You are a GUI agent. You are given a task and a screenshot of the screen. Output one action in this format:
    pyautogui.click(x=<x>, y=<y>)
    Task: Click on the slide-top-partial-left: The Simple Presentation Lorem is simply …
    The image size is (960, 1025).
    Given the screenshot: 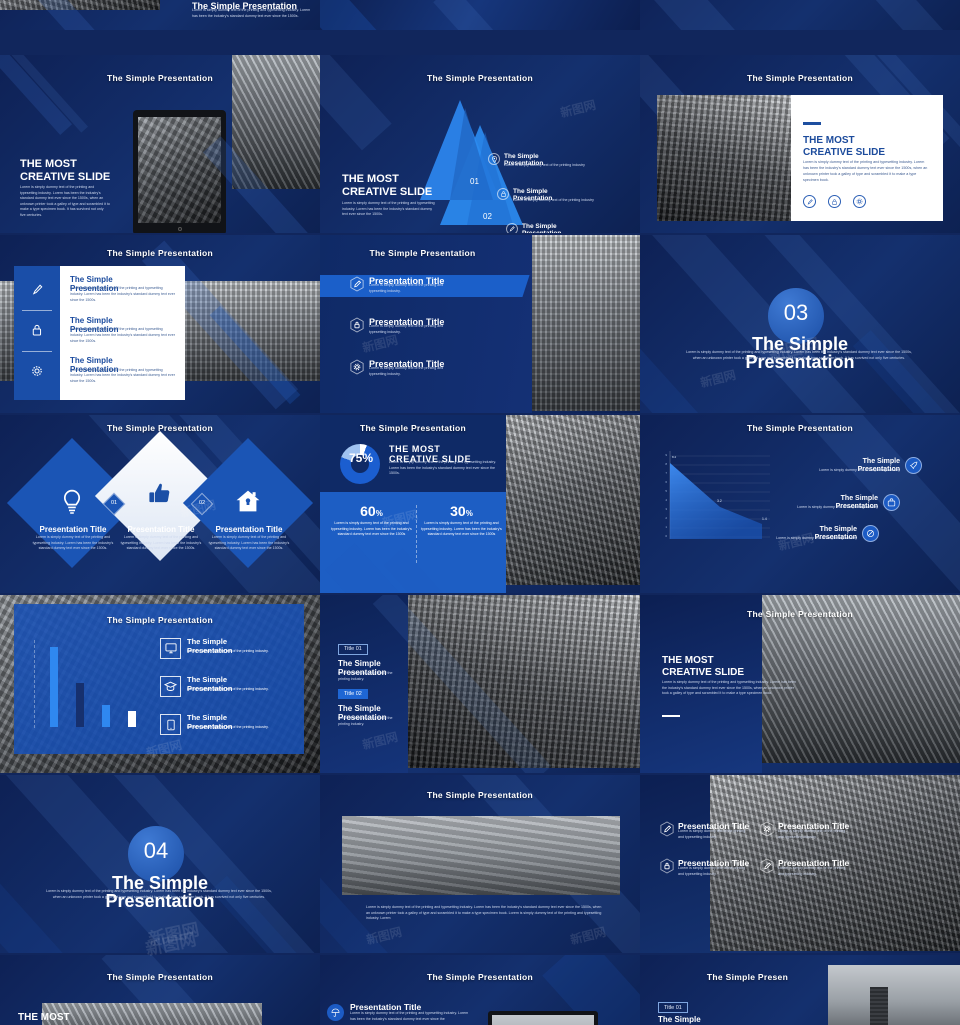 What is the action you would take?
    pyautogui.click(x=160, y=15)
    